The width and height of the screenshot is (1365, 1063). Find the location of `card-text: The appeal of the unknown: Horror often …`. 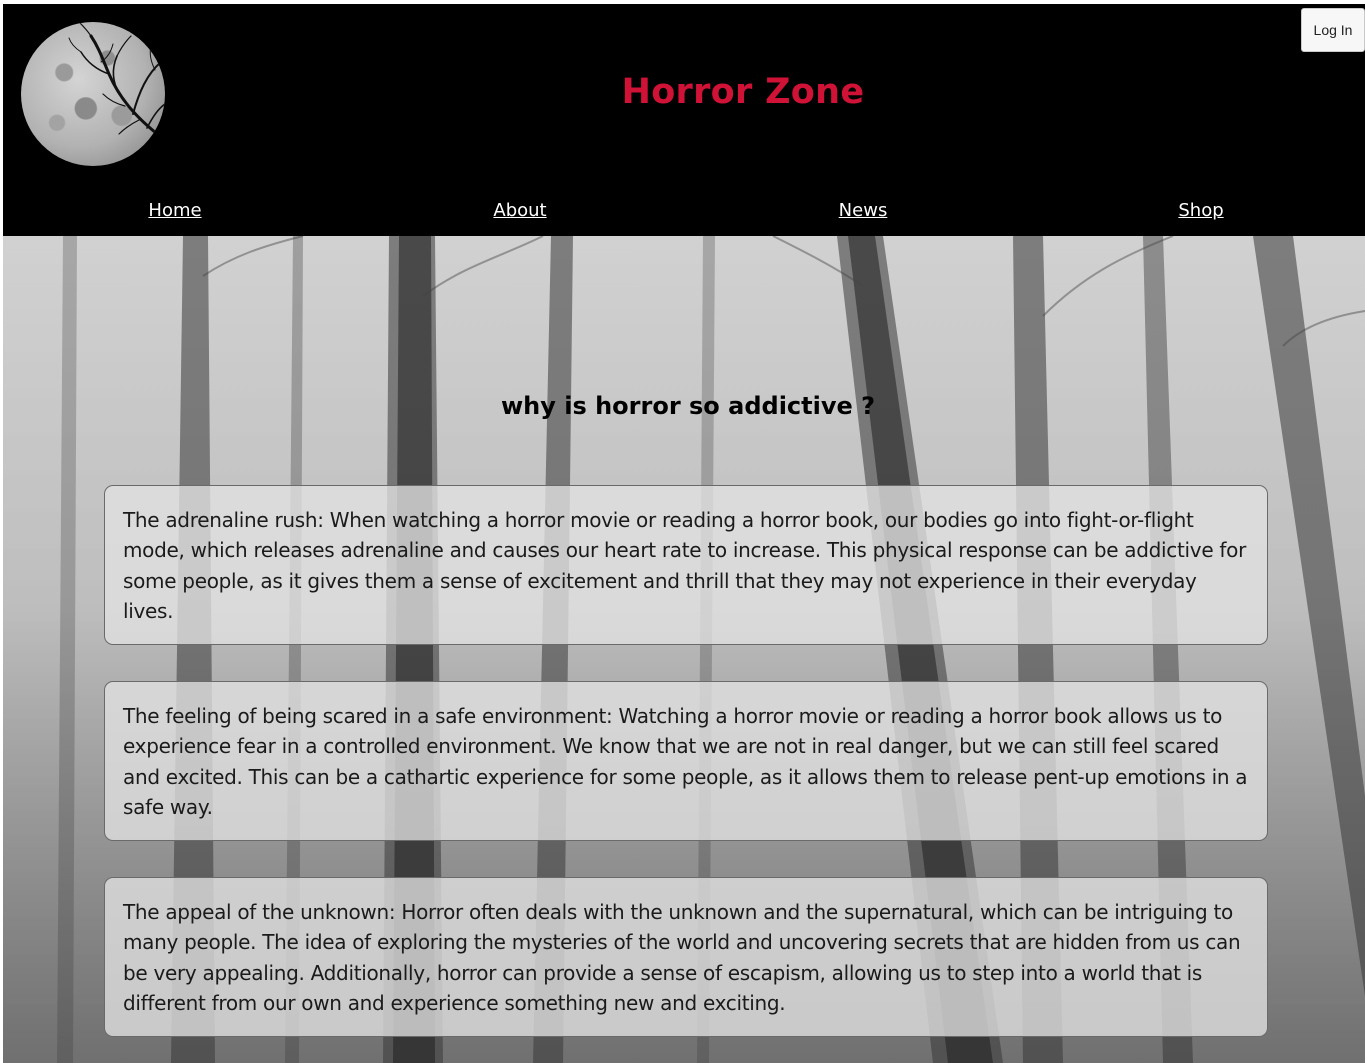

card-text: The appeal of the unknown: Horror often … is located at coordinates (682, 957).